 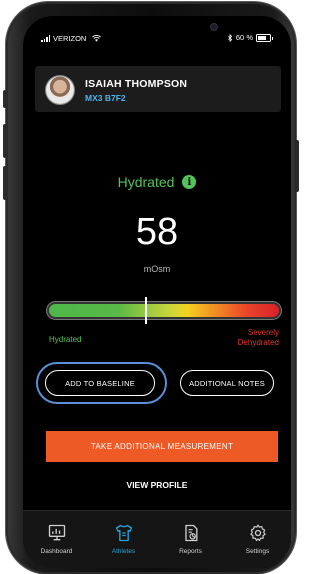 I want to click on tab-athletes: Athletes, so click(x=123, y=539).